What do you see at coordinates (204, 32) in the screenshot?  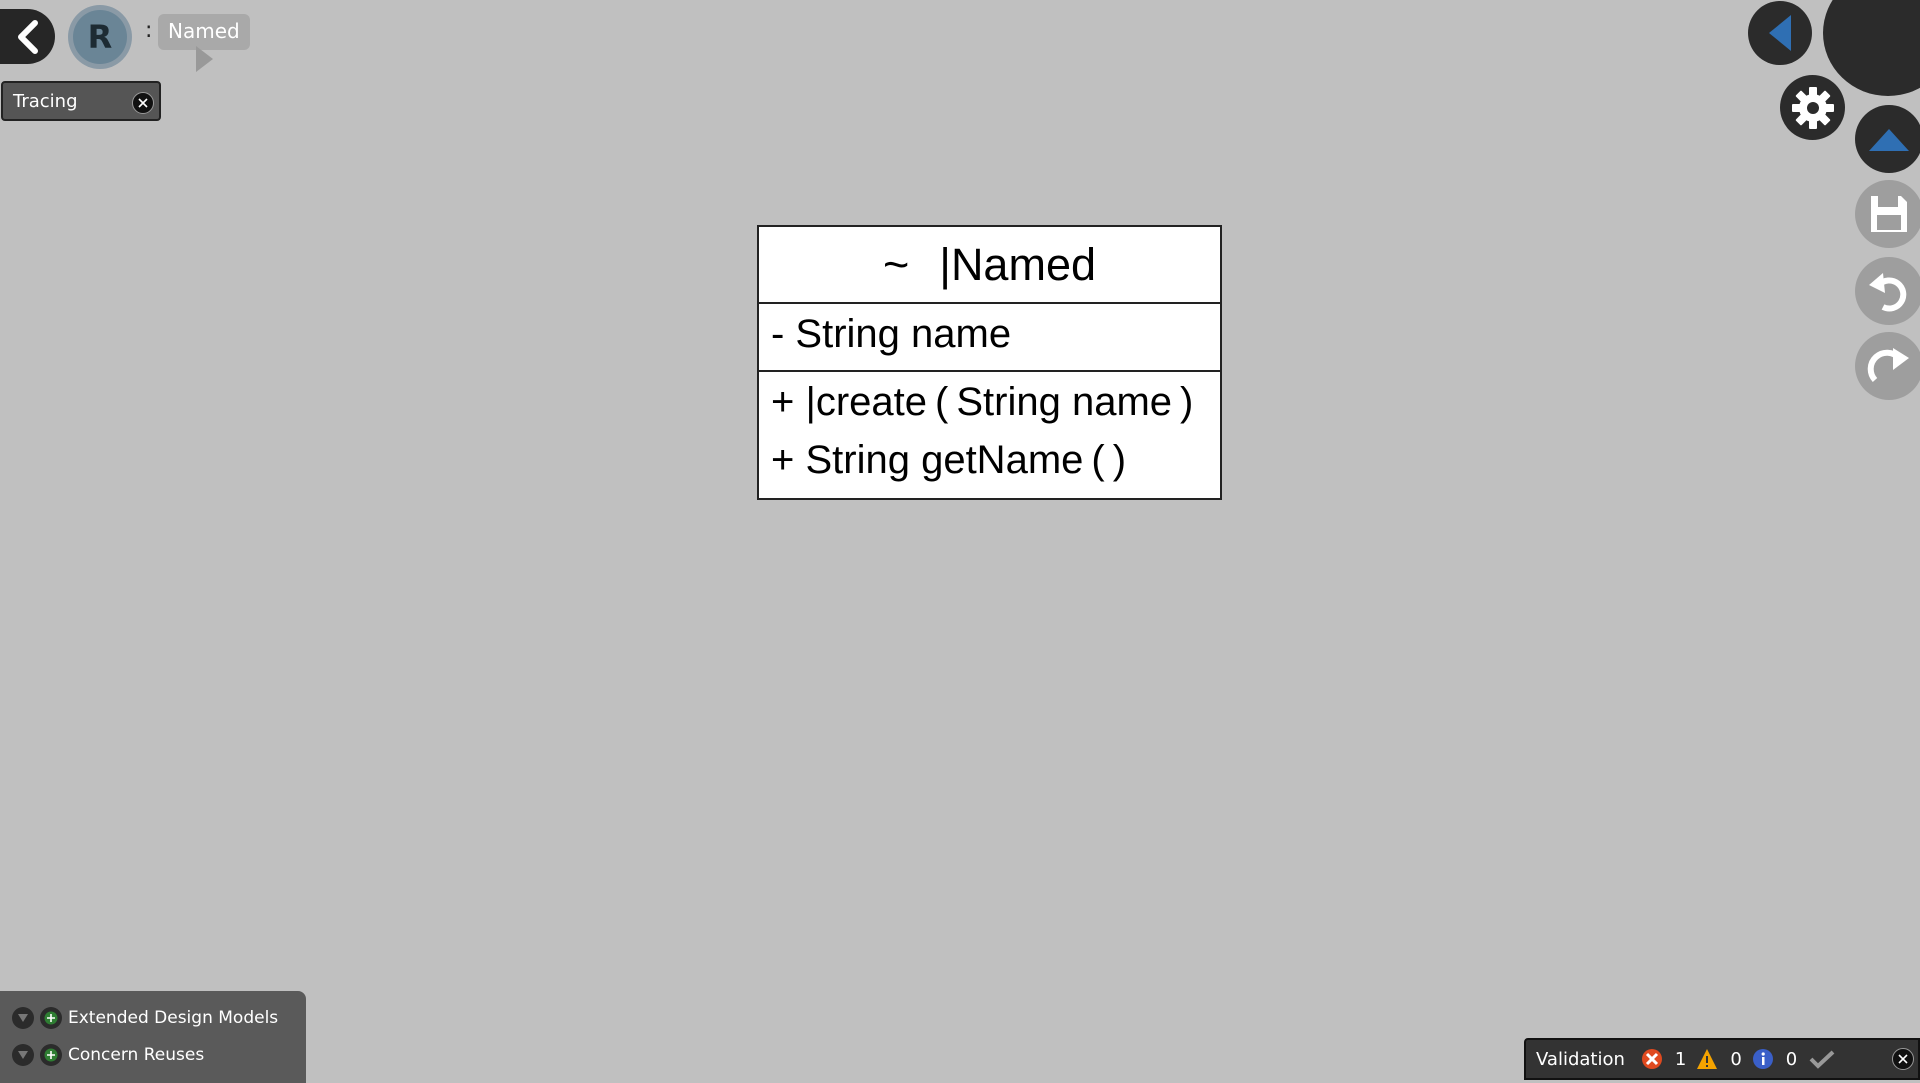 I see `breadcrumb: Named` at bounding box center [204, 32].